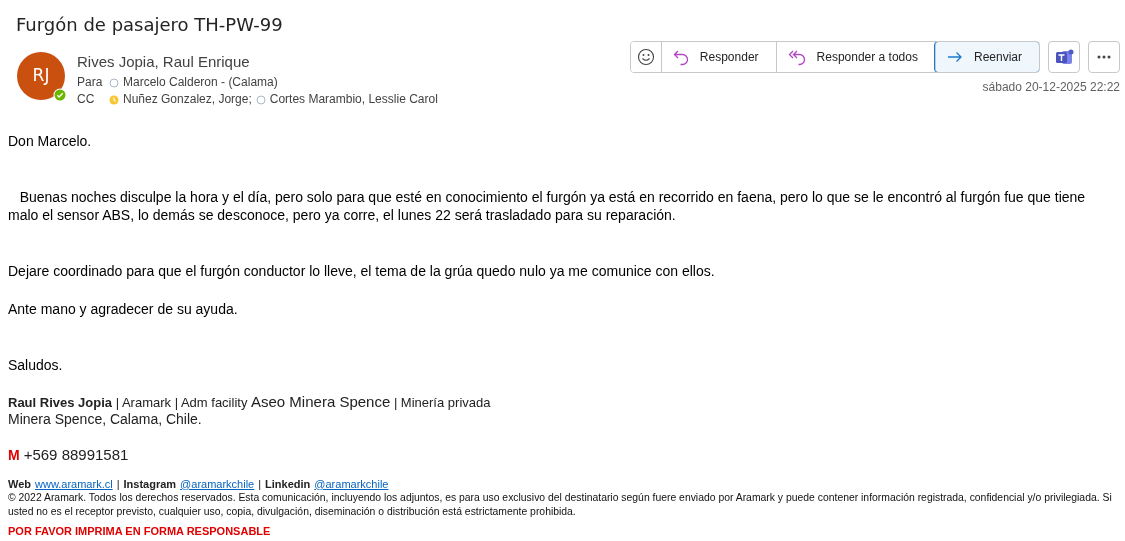 Image resolution: width=1125 pixels, height=541 pixels. Describe the element at coordinates (680, 57) in the screenshot. I see `reply-arrow-icon` at that location.